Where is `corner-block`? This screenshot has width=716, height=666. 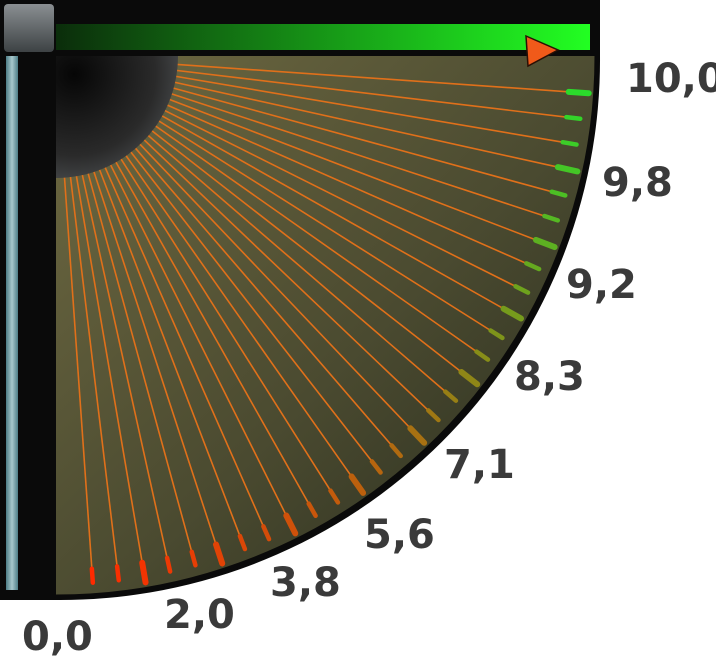
corner-block is located at coordinates (29, 28).